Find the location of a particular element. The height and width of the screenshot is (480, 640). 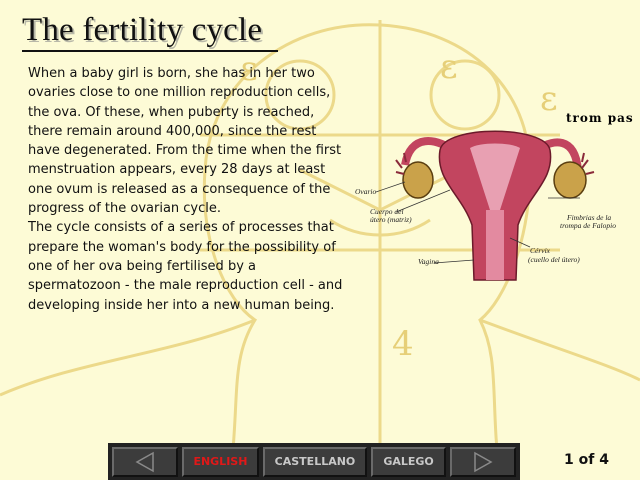

previous-page-button is located at coordinates (145, 461).